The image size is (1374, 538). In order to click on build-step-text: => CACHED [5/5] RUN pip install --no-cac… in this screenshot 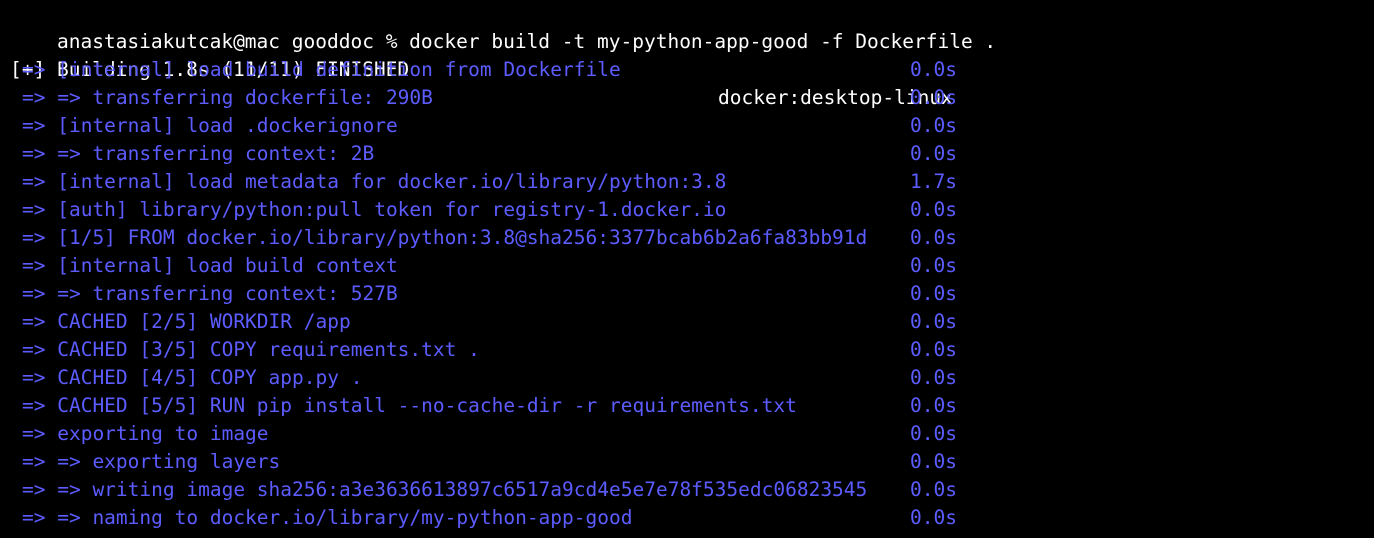, I will do `click(409, 405)`.